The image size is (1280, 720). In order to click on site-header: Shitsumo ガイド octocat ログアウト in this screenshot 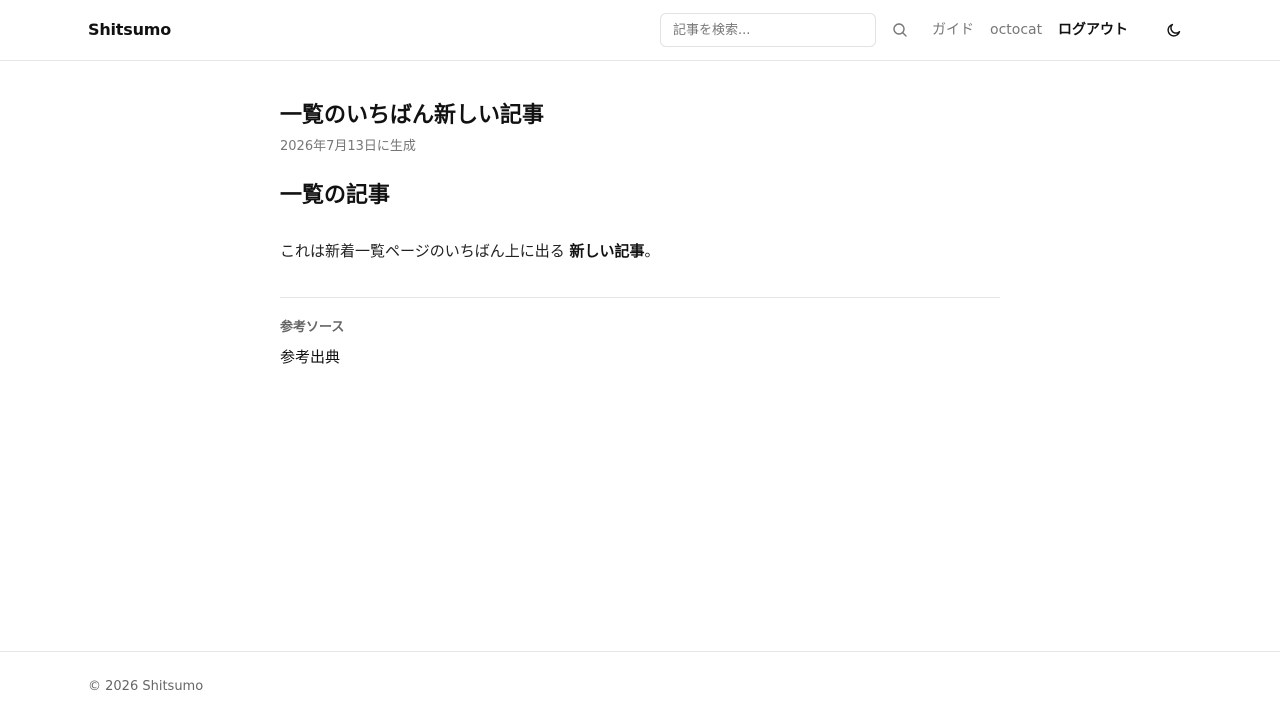, I will do `click(640, 30)`.